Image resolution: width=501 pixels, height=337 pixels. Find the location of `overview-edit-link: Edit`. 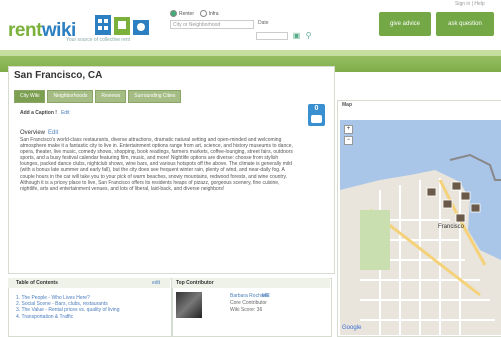

overview-edit-link: Edit is located at coordinates (53, 133).